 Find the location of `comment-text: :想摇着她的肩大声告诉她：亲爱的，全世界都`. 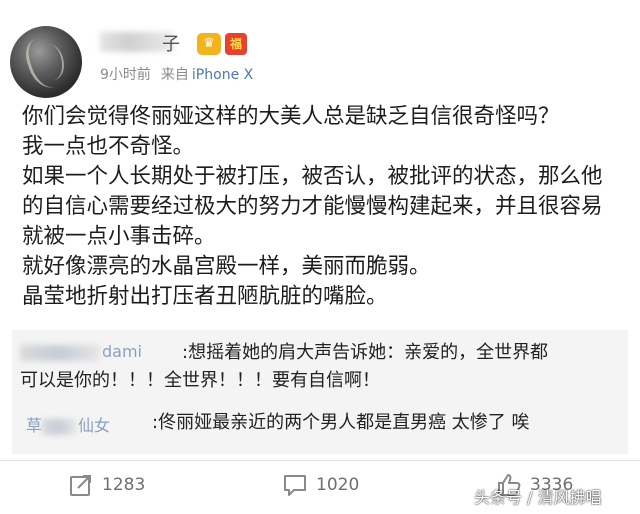

comment-text: :想摇着她的肩大声告诉她：亲爱的，全世界都 is located at coordinates (365, 352).